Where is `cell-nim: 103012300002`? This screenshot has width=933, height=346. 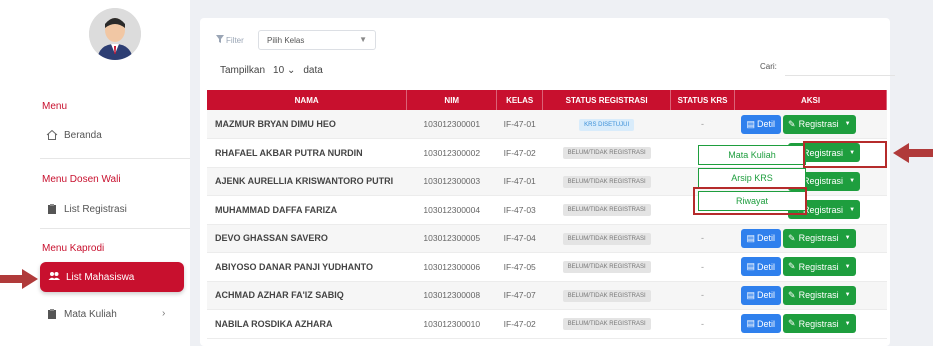
cell-nim: 103012300002 is located at coordinates (451, 153).